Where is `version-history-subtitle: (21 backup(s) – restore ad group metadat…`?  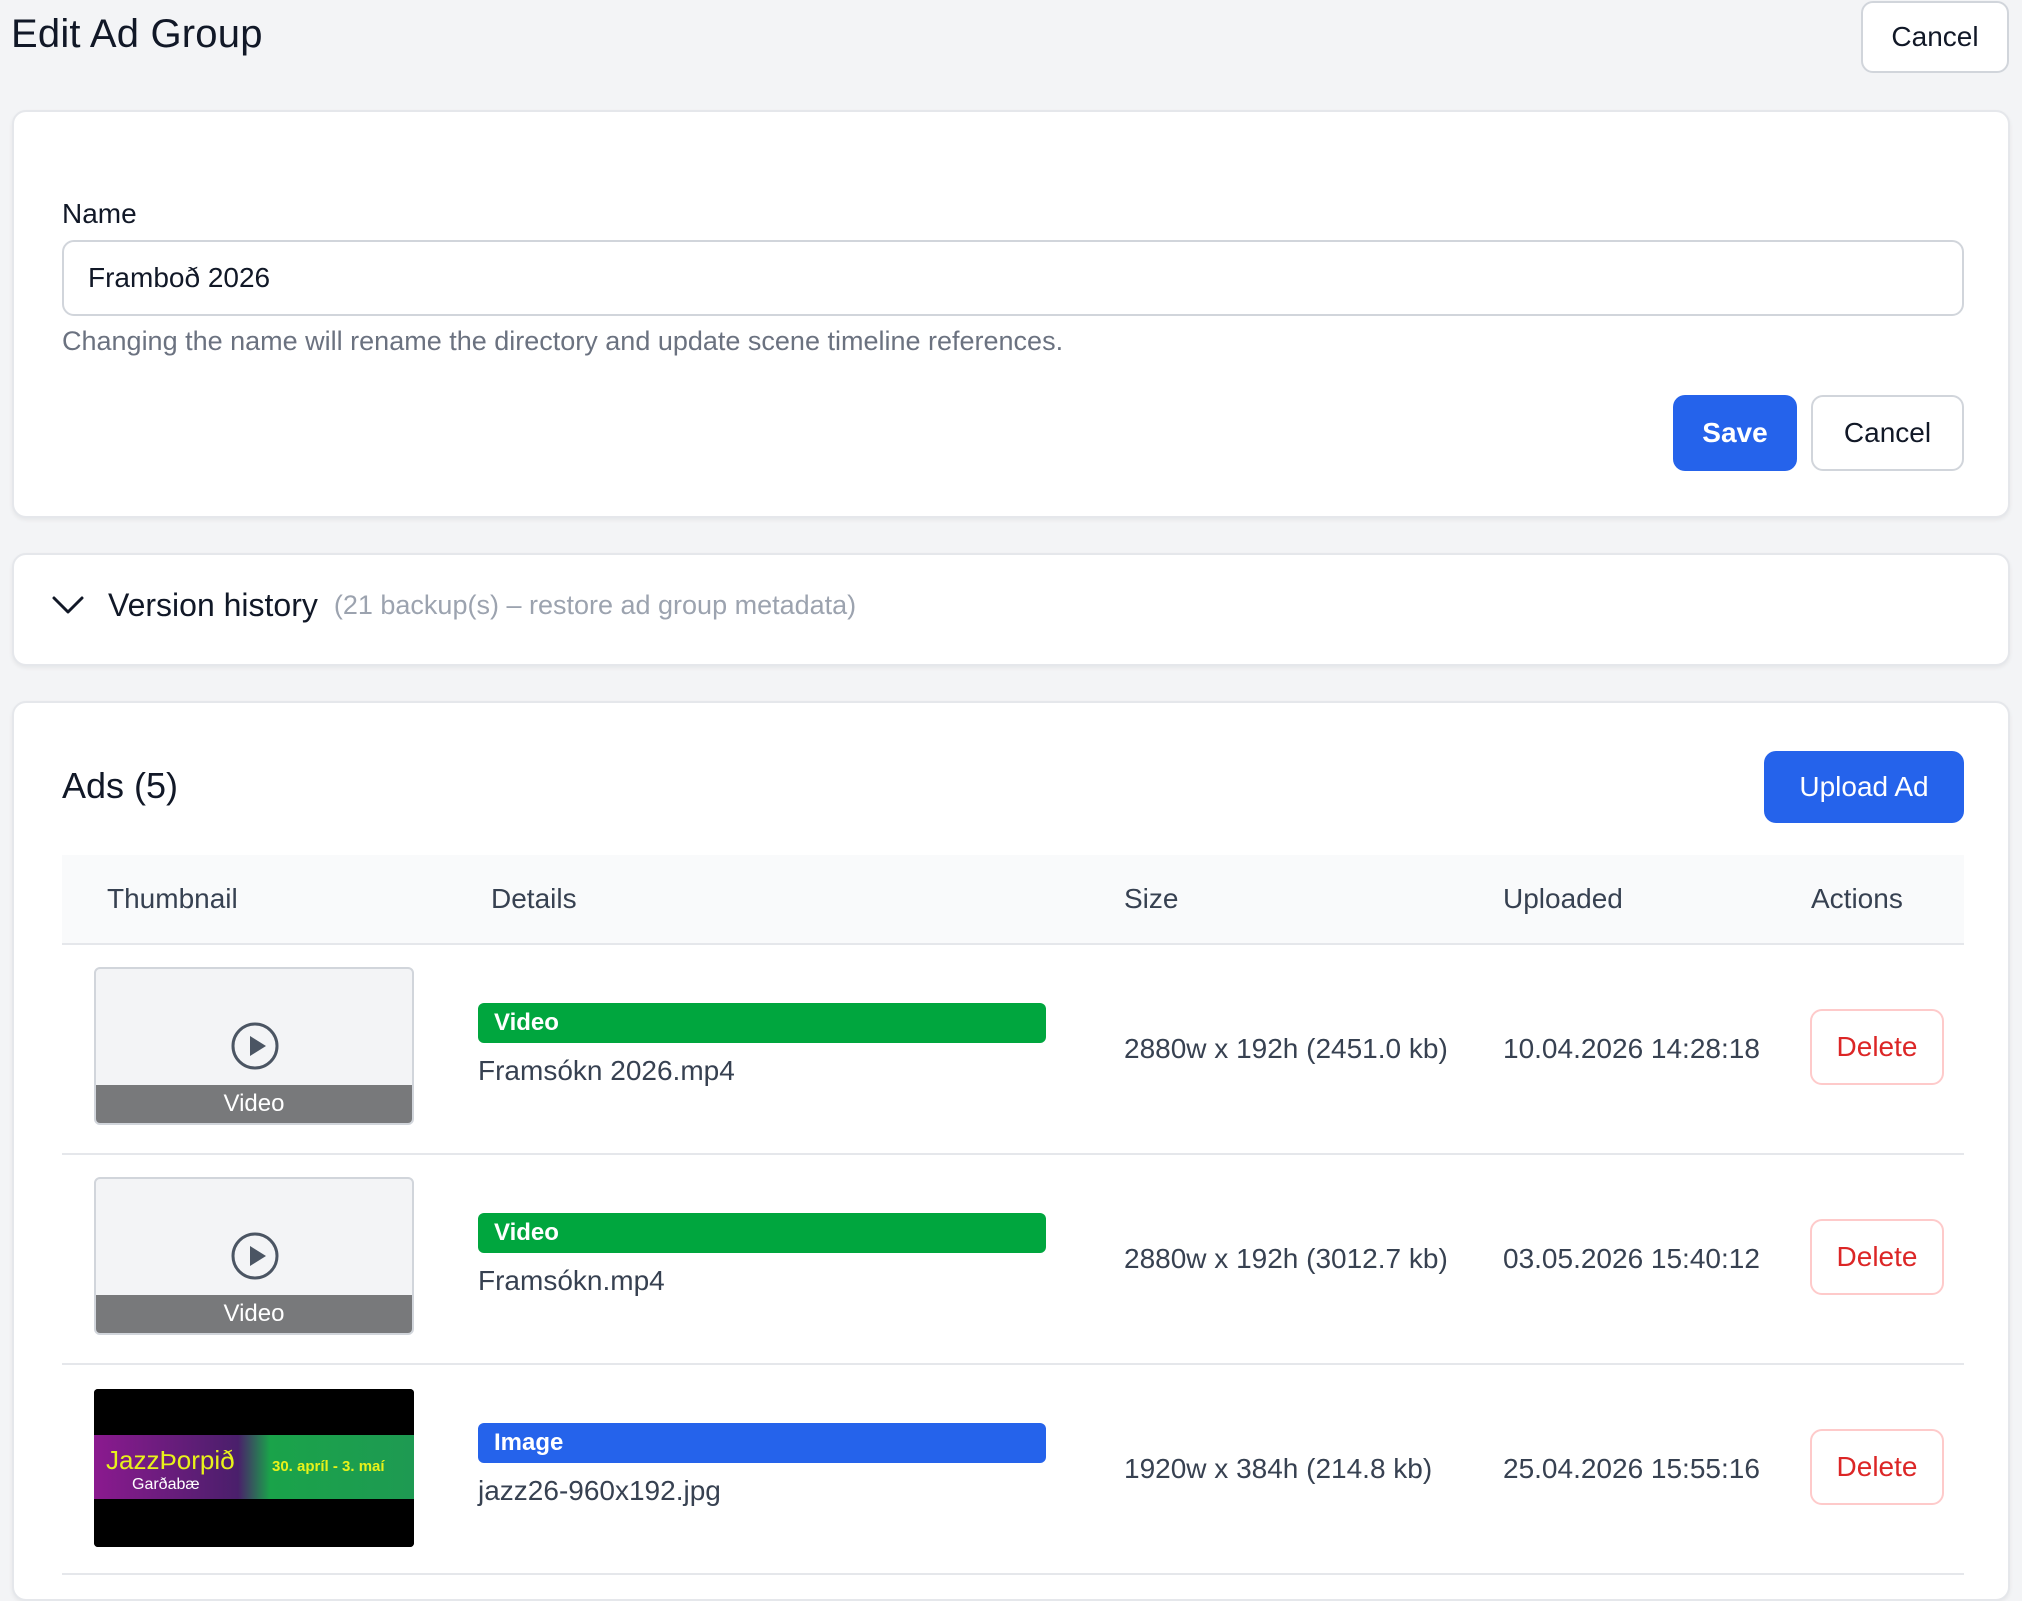 version-history-subtitle: (21 backup(s) – restore ad group metadat… is located at coordinates (595, 604).